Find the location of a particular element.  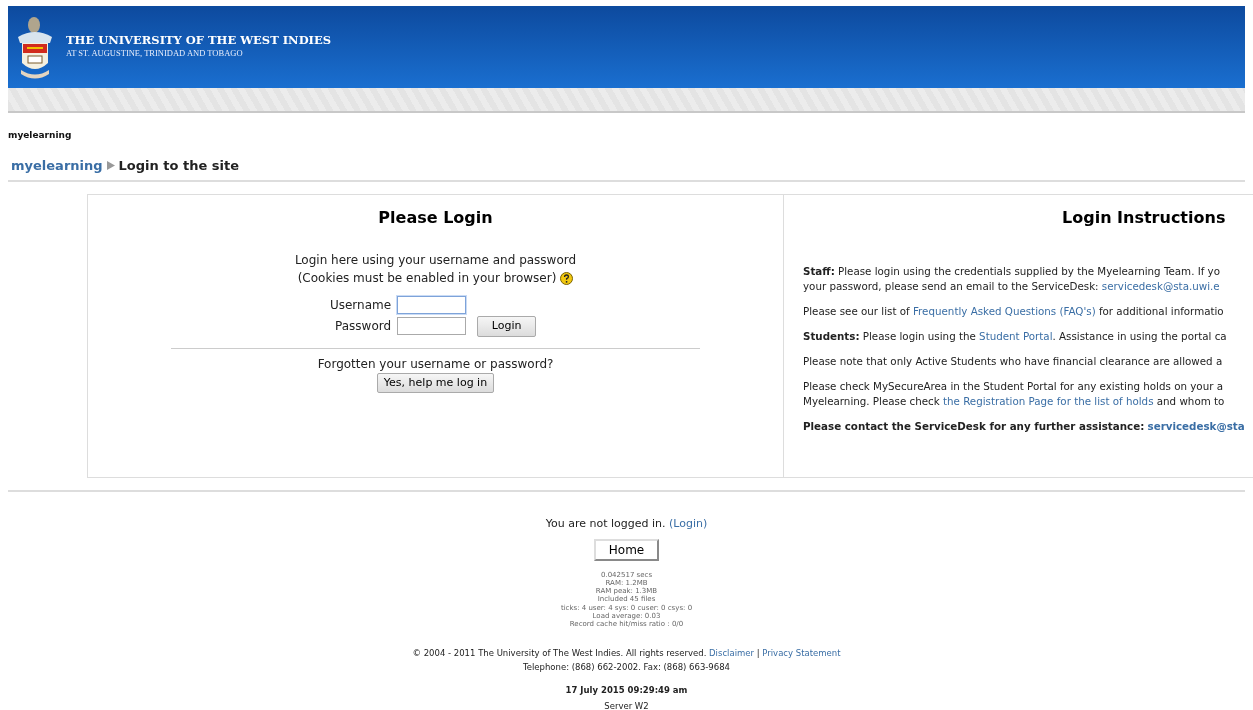

site-name: myelearning is located at coordinates (40, 135).